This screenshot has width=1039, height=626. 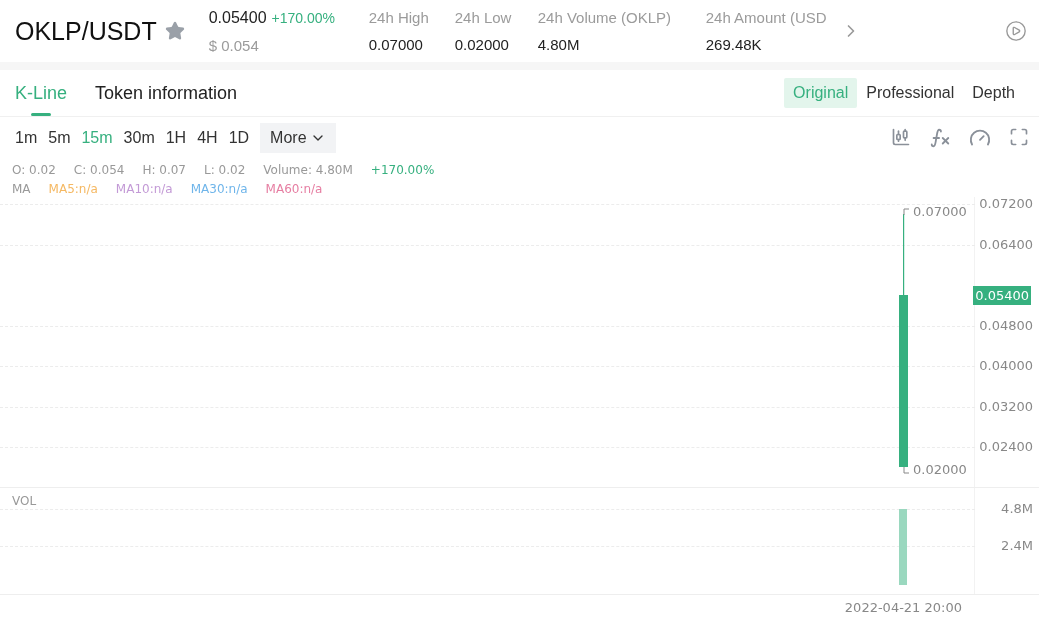 What do you see at coordinates (1006, 446) in the screenshot?
I see `price-axis-label: 0.02400` at bounding box center [1006, 446].